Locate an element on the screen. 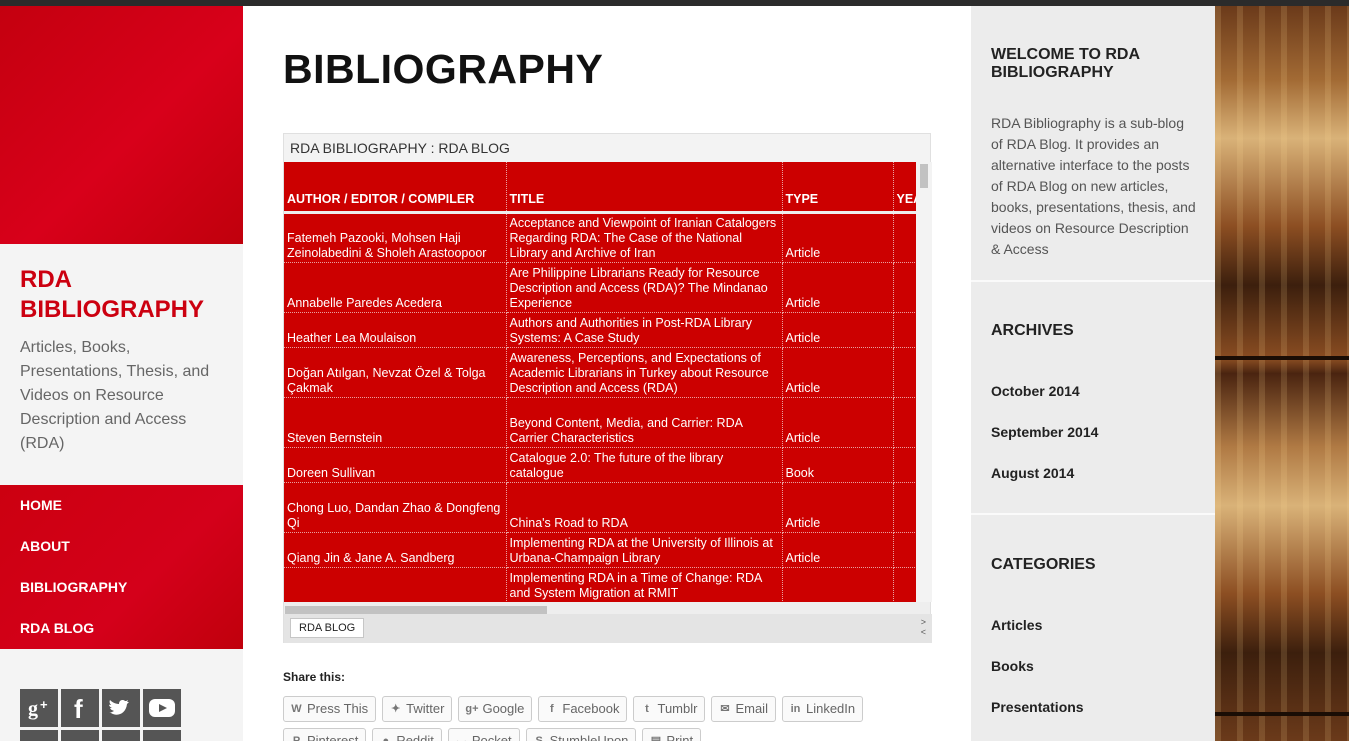 The width and height of the screenshot is (1349, 741). wordpress-icon: W is located at coordinates (296, 709).